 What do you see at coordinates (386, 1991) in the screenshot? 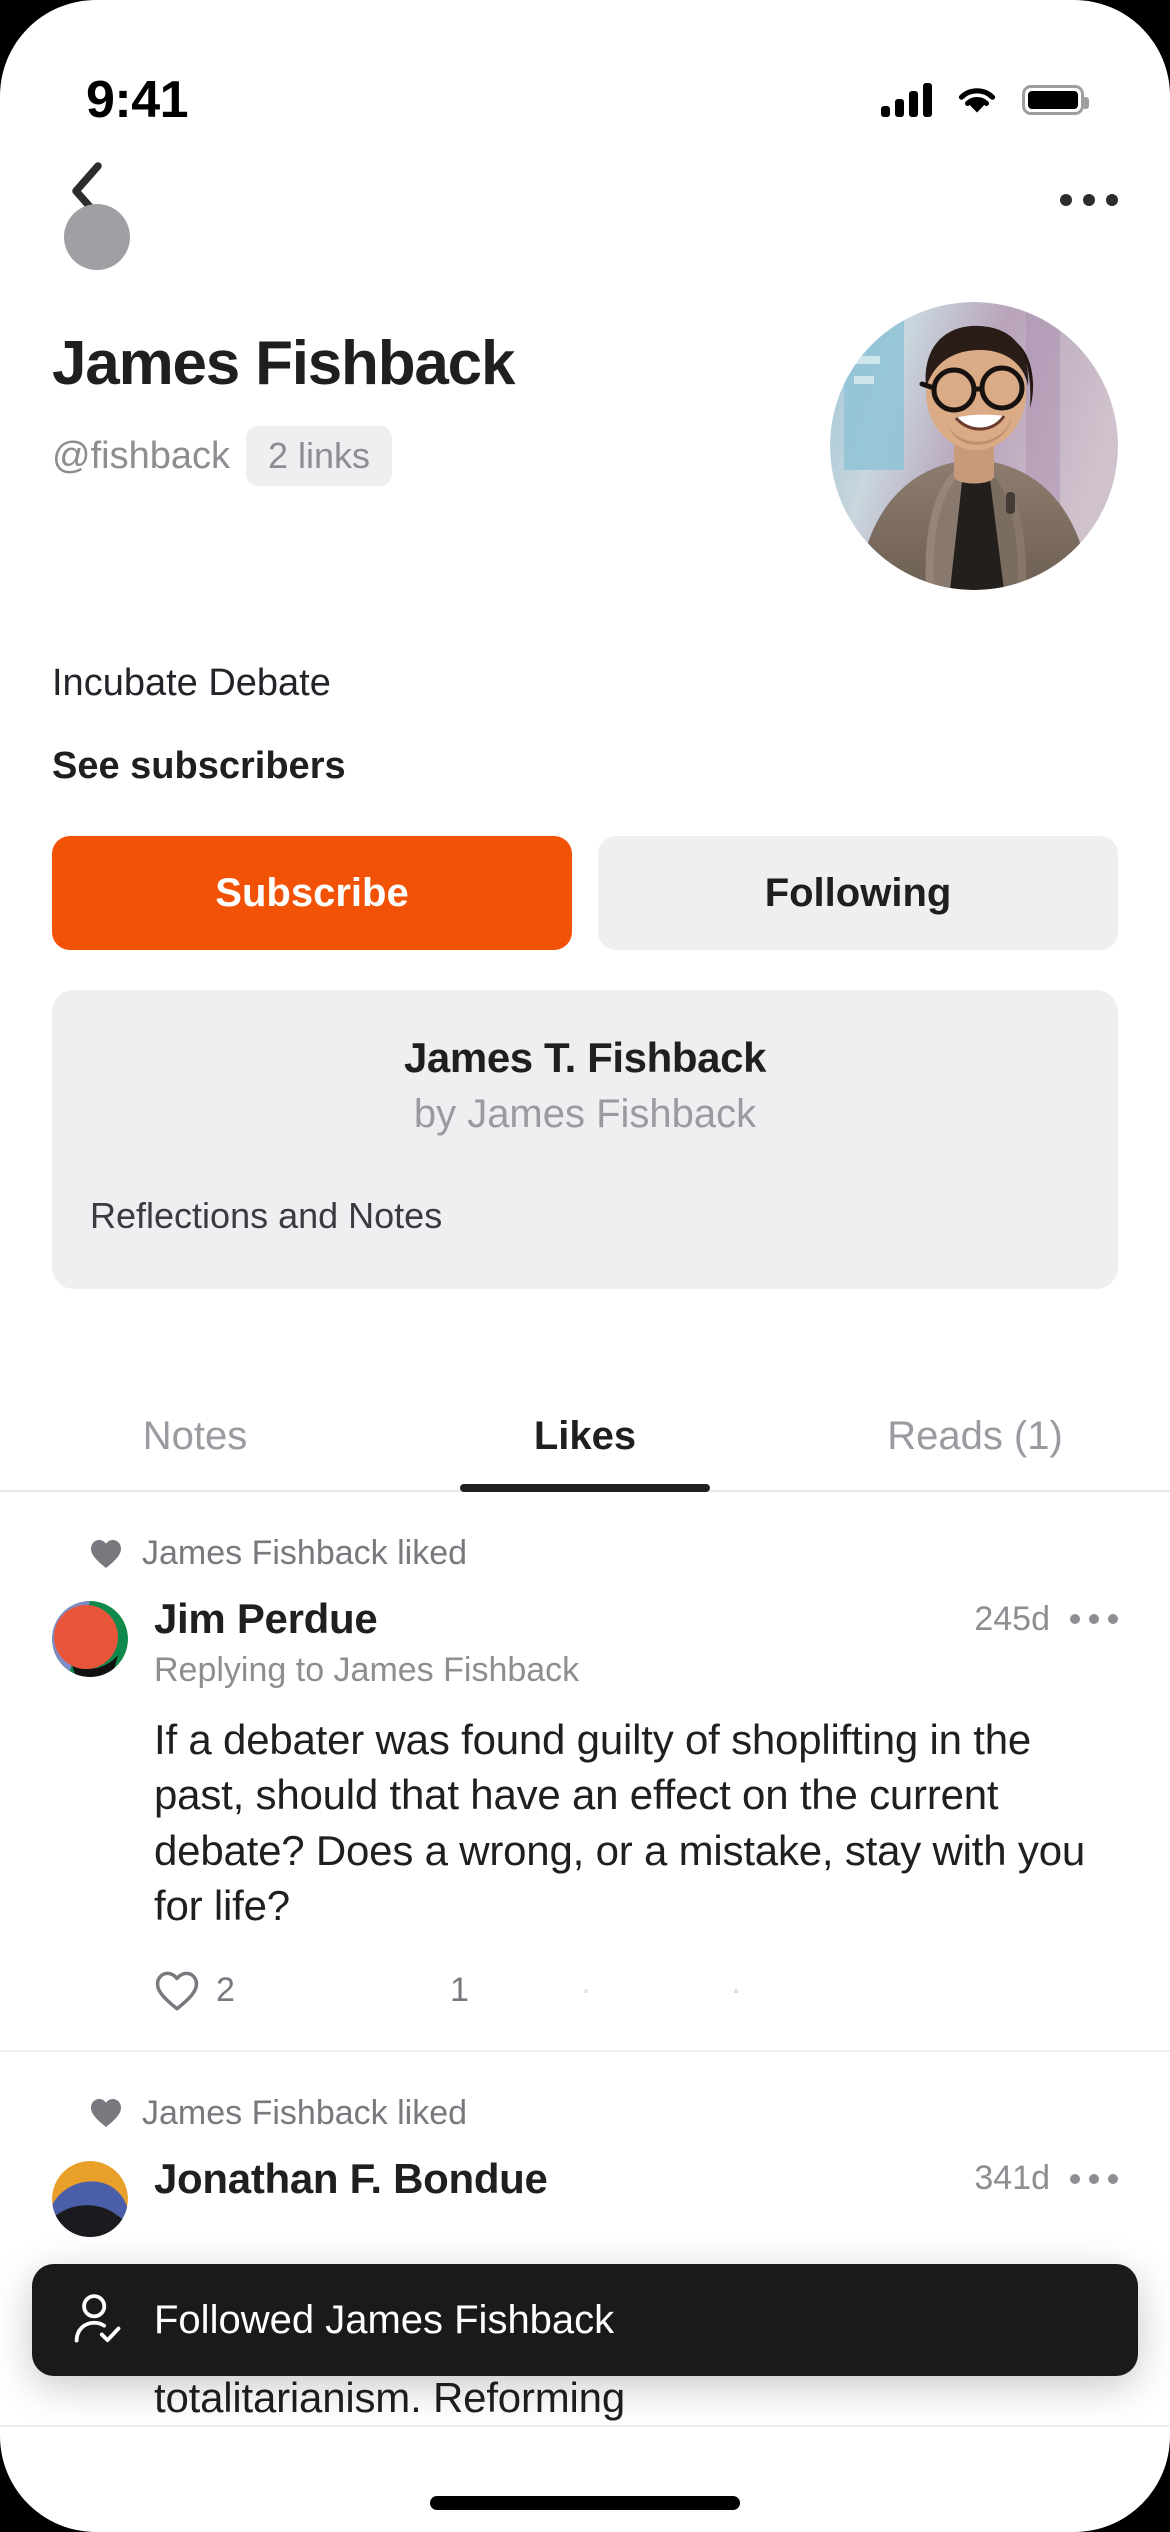
I see `comment-button: 1` at bounding box center [386, 1991].